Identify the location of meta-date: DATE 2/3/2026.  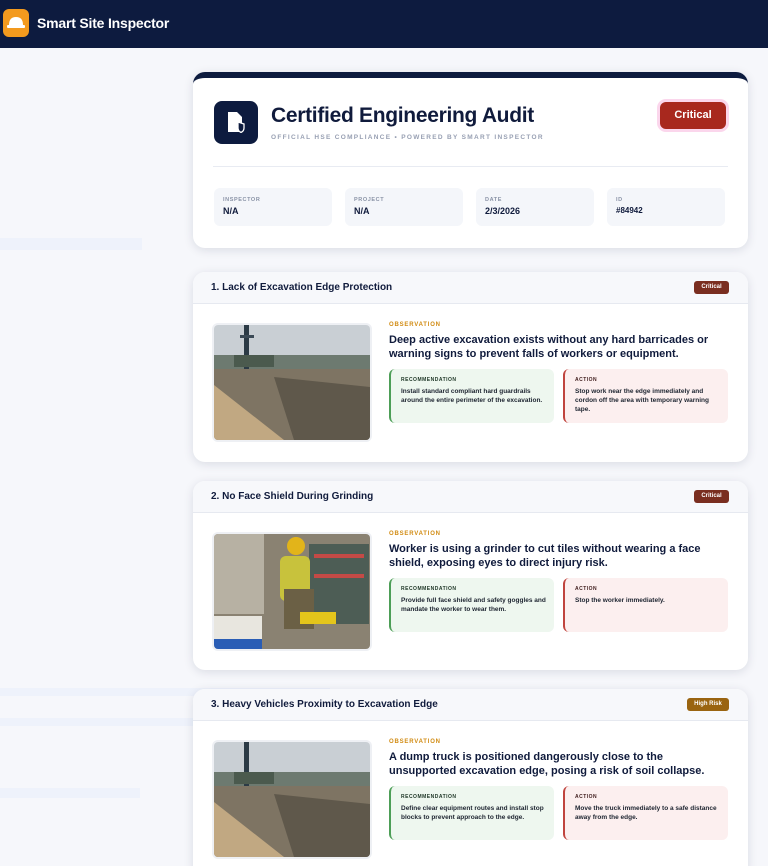
(535, 207).